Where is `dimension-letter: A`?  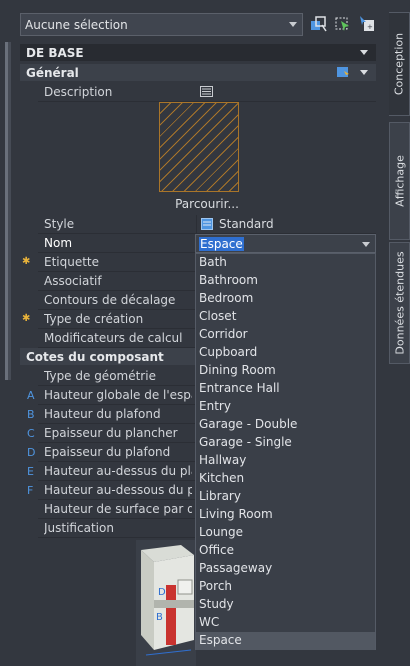
dimension-letter: A is located at coordinates (31, 395).